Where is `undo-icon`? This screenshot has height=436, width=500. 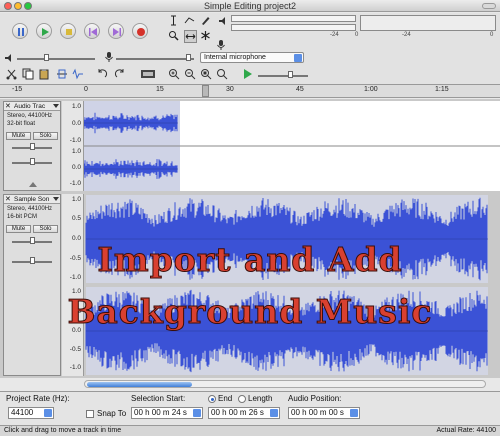 undo-icon is located at coordinates (102, 74).